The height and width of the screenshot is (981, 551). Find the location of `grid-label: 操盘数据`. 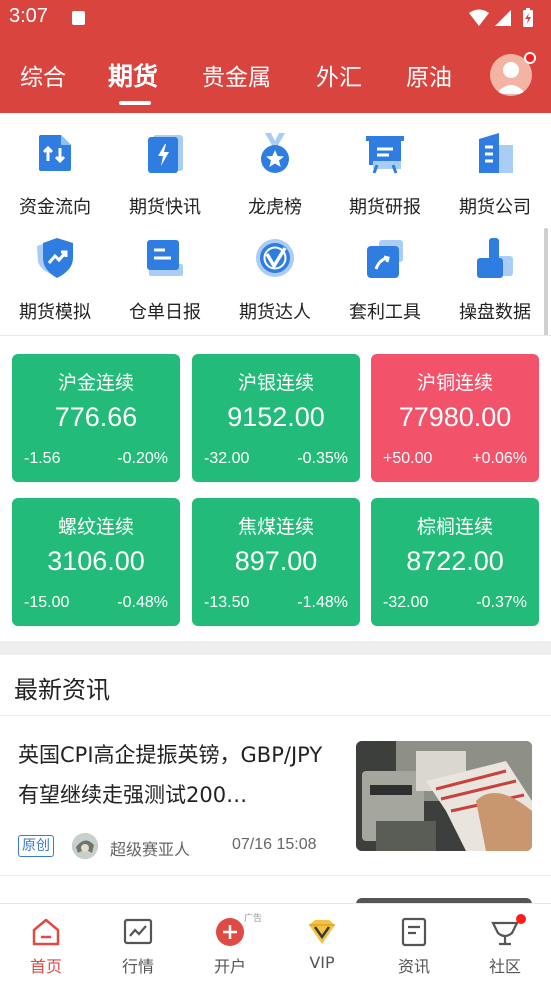

grid-label: 操盘数据 is located at coordinates (495, 312).